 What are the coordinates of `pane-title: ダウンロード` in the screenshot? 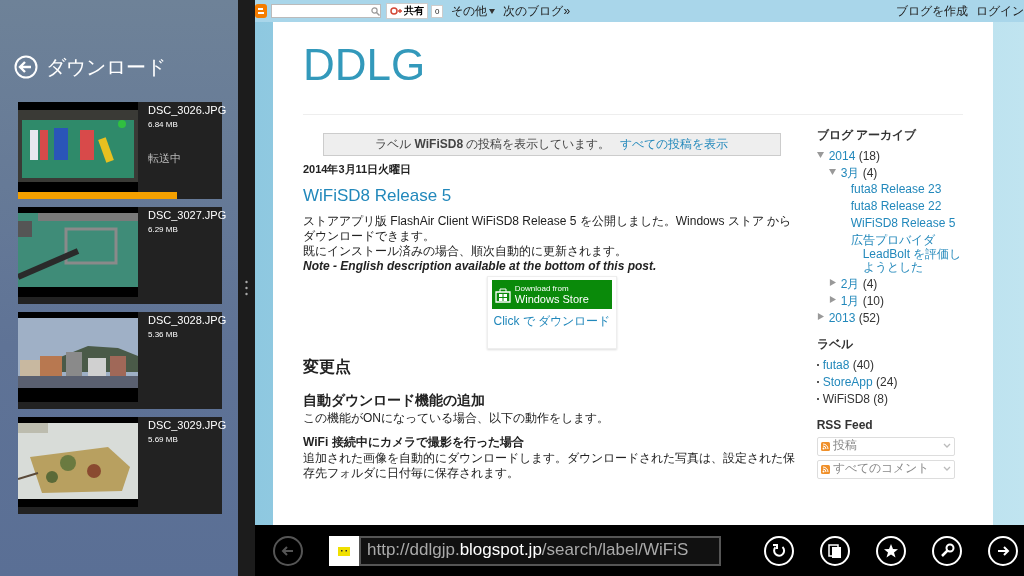 It's located at (106, 67).